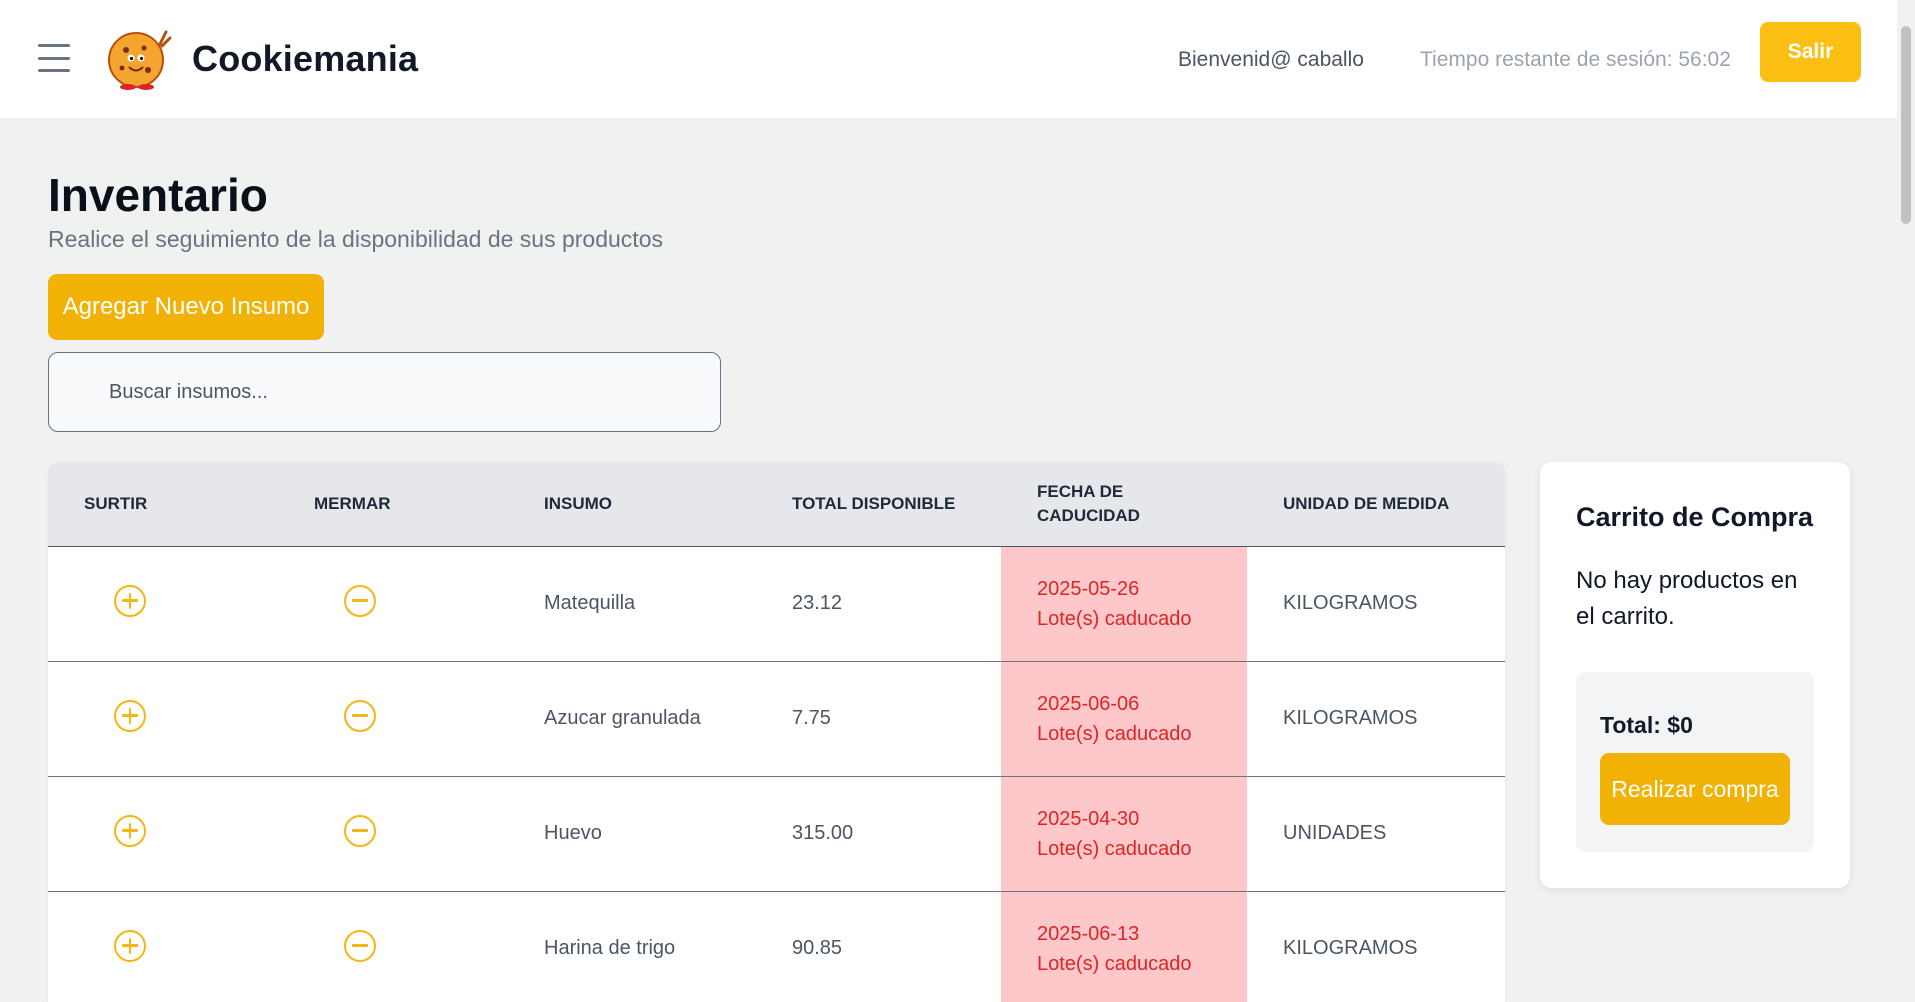 The height and width of the screenshot is (1002, 1915). What do you see at coordinates (158, 195) in the screenshot?
I see `page-title: Inventario` at bounding box center [158, 195].